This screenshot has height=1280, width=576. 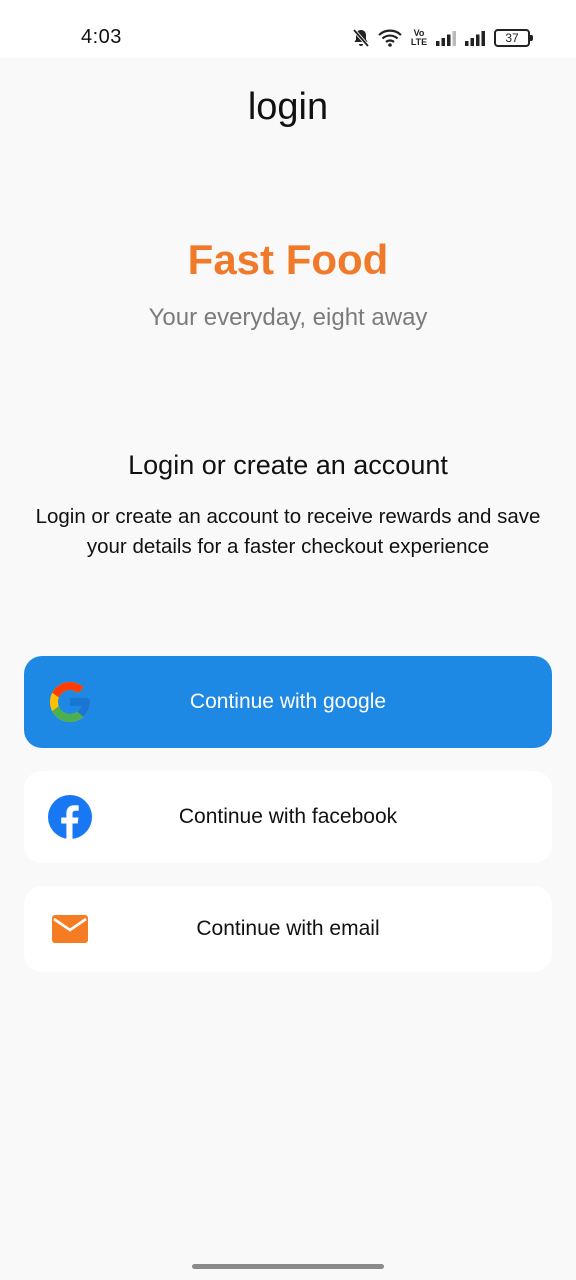 I want to click on continue-with-email-button: Continue with email, so click(x=288, y=929).